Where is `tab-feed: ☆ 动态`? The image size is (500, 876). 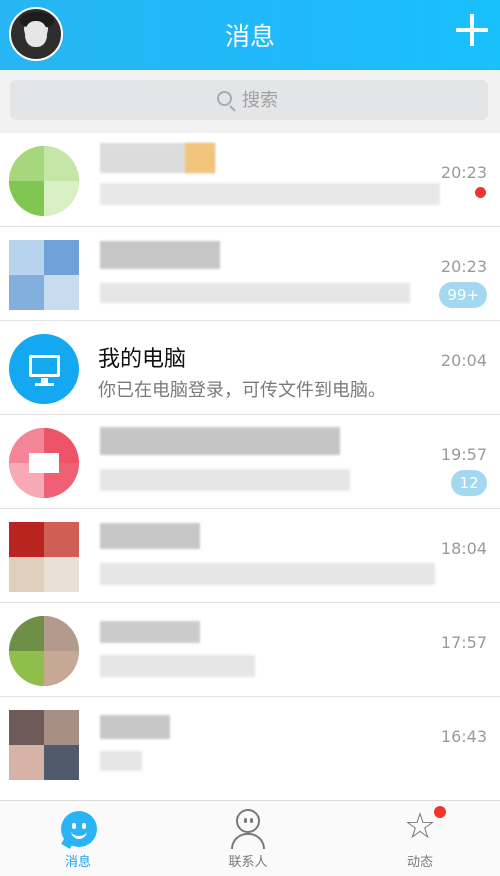 tab-feed: ☆ 动态 is located at coordinates (420, 838).